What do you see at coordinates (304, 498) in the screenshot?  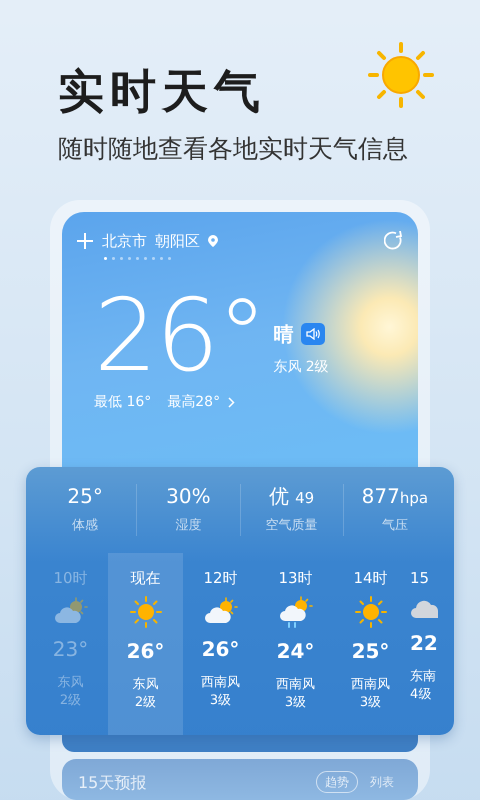 I see `stat-unit: 49` at bounding box center [304, 498].